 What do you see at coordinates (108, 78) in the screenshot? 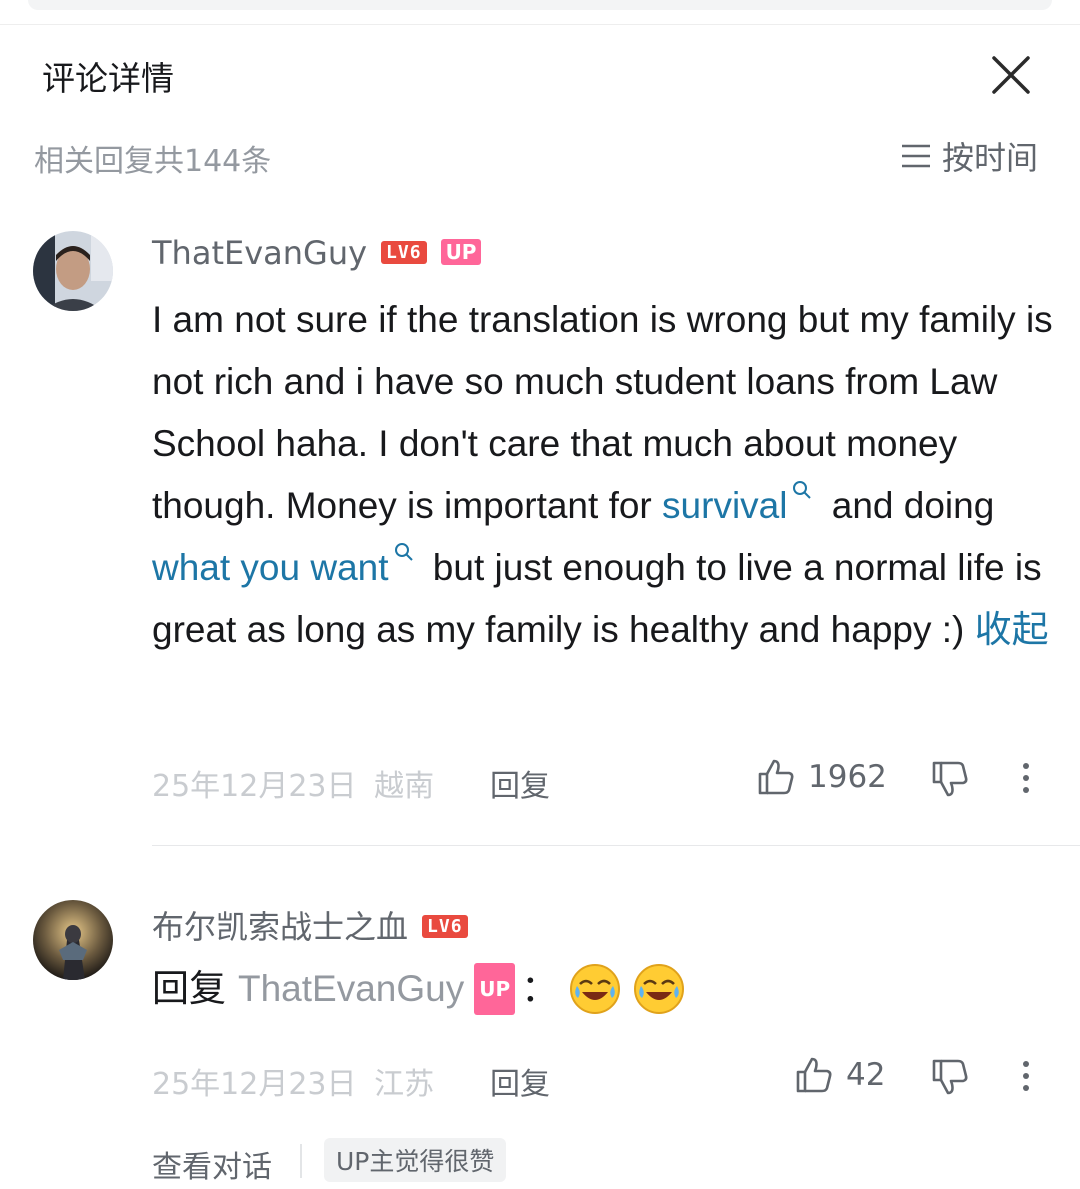
I see `page-title: 评论详情` at bounding box center [108, 78].